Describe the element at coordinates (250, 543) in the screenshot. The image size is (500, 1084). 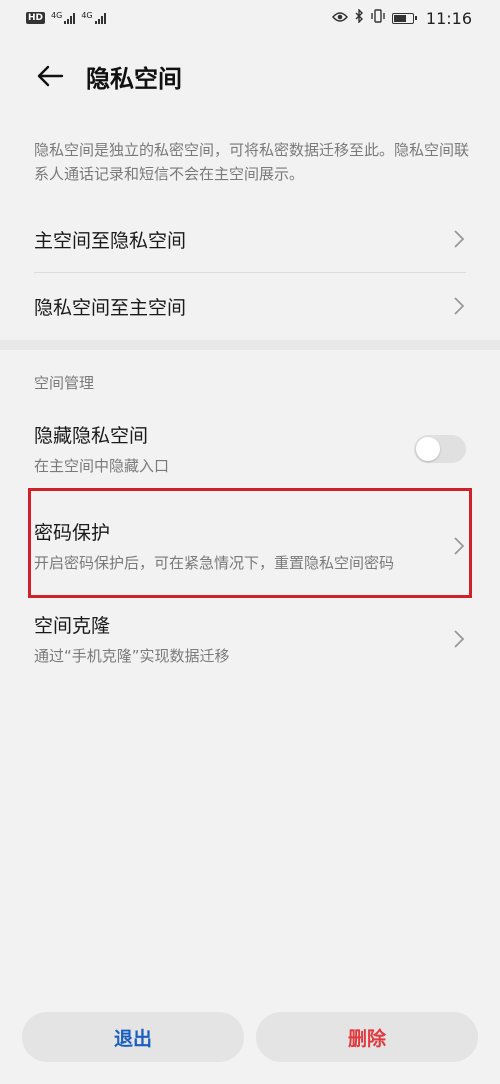
I see `highlight-box` at that location.